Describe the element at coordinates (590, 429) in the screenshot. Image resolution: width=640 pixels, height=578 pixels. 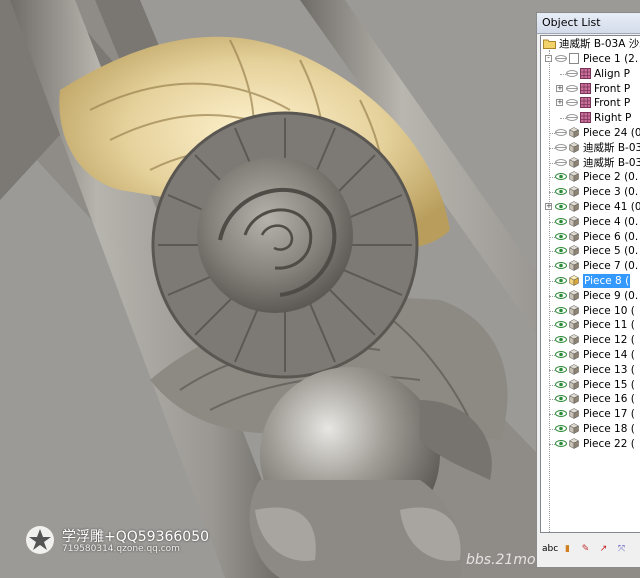
I see `tree-row: Piece 18 (` at that location.